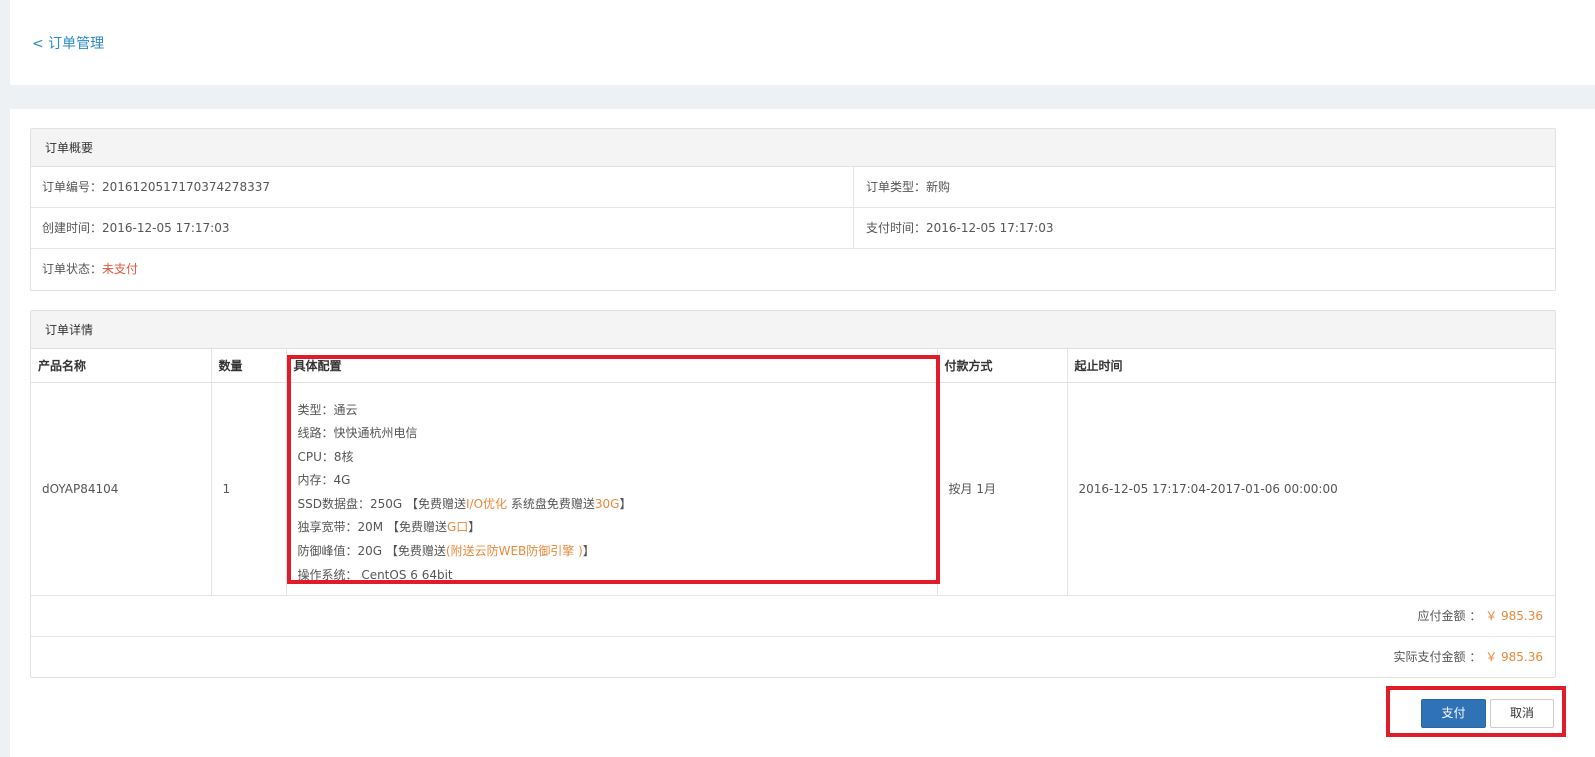 The height and width of the screenshot is (757, 1595). Describe the element at coordinates (325, 456) in the screenshot. I see `config-cpu: CPU：8核` at that location.